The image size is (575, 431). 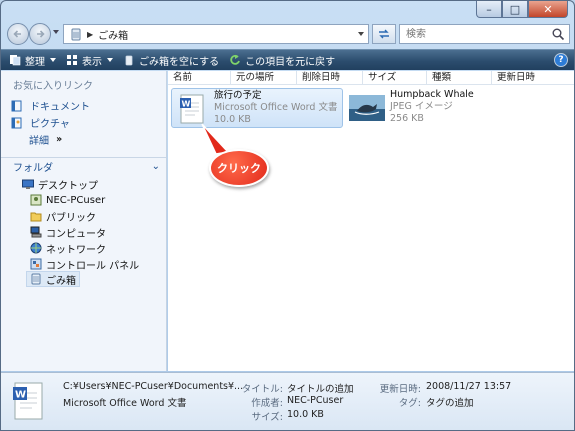 I want to click on organize-button: 整理, so click(x=32, y=60).